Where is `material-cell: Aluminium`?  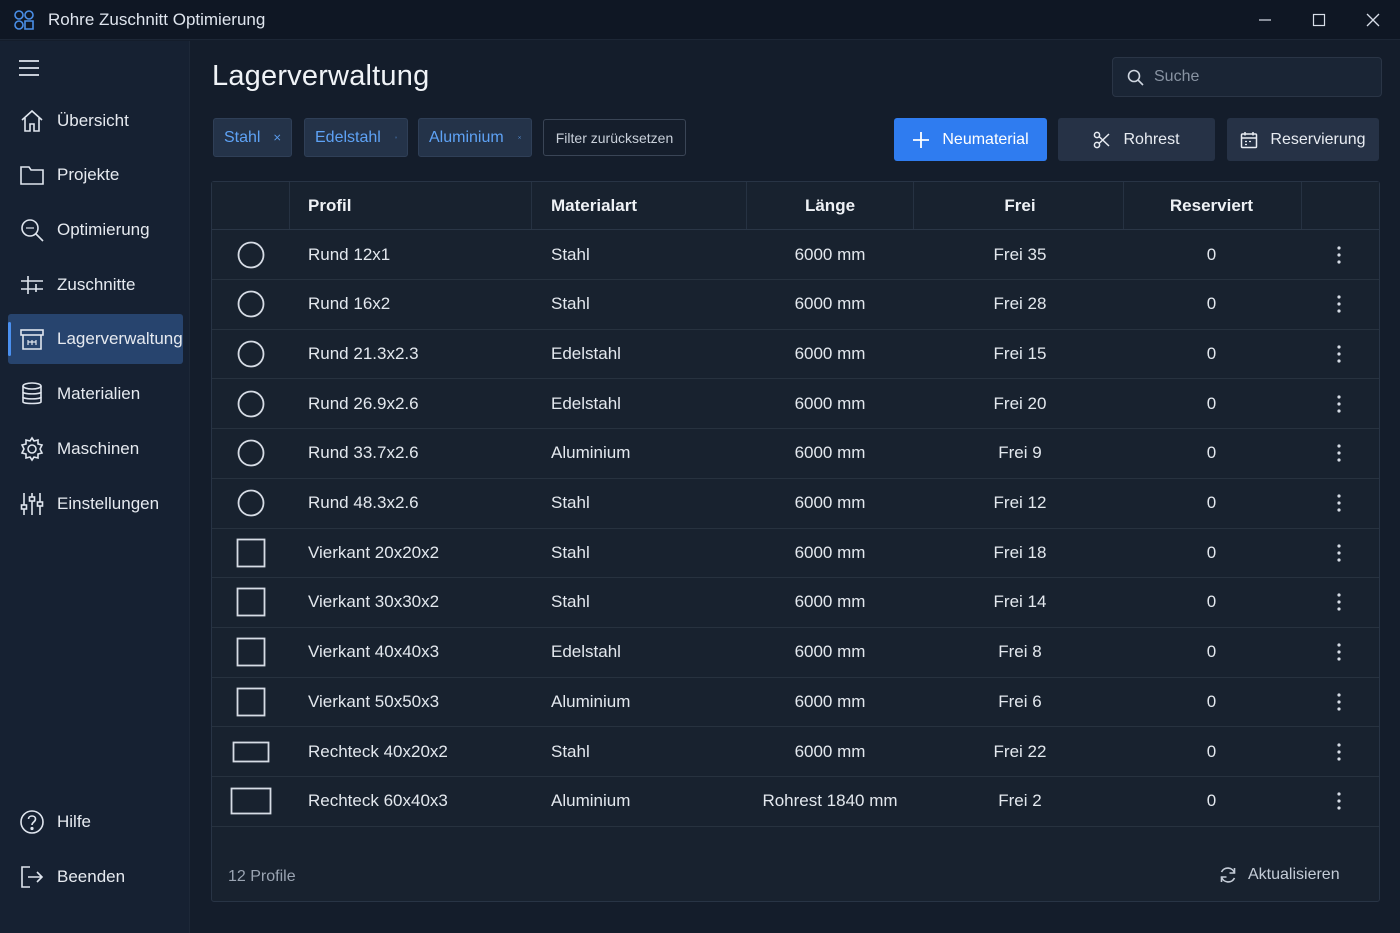 material-cell: Aluminium is located at coordinates (591, 701).